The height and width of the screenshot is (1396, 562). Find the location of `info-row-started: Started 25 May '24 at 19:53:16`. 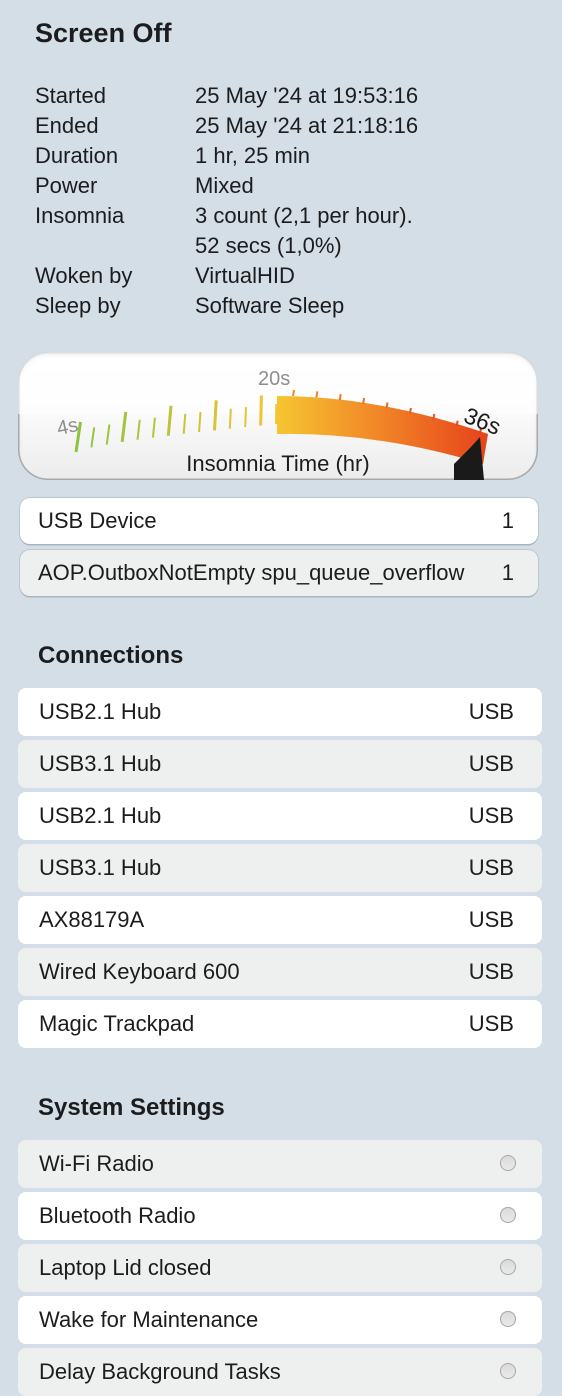

info-row-started: Started 25 May '24 at 19:53:16 is located at coordinates (285, 96).